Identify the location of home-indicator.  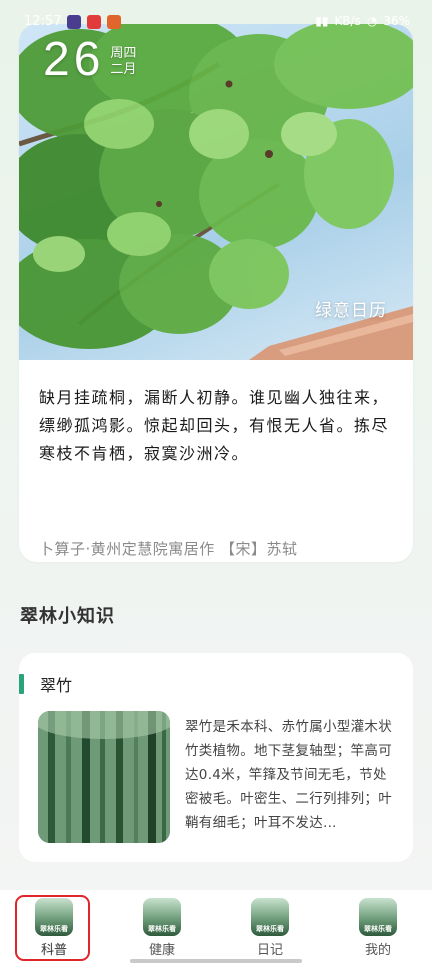
(216, 961).